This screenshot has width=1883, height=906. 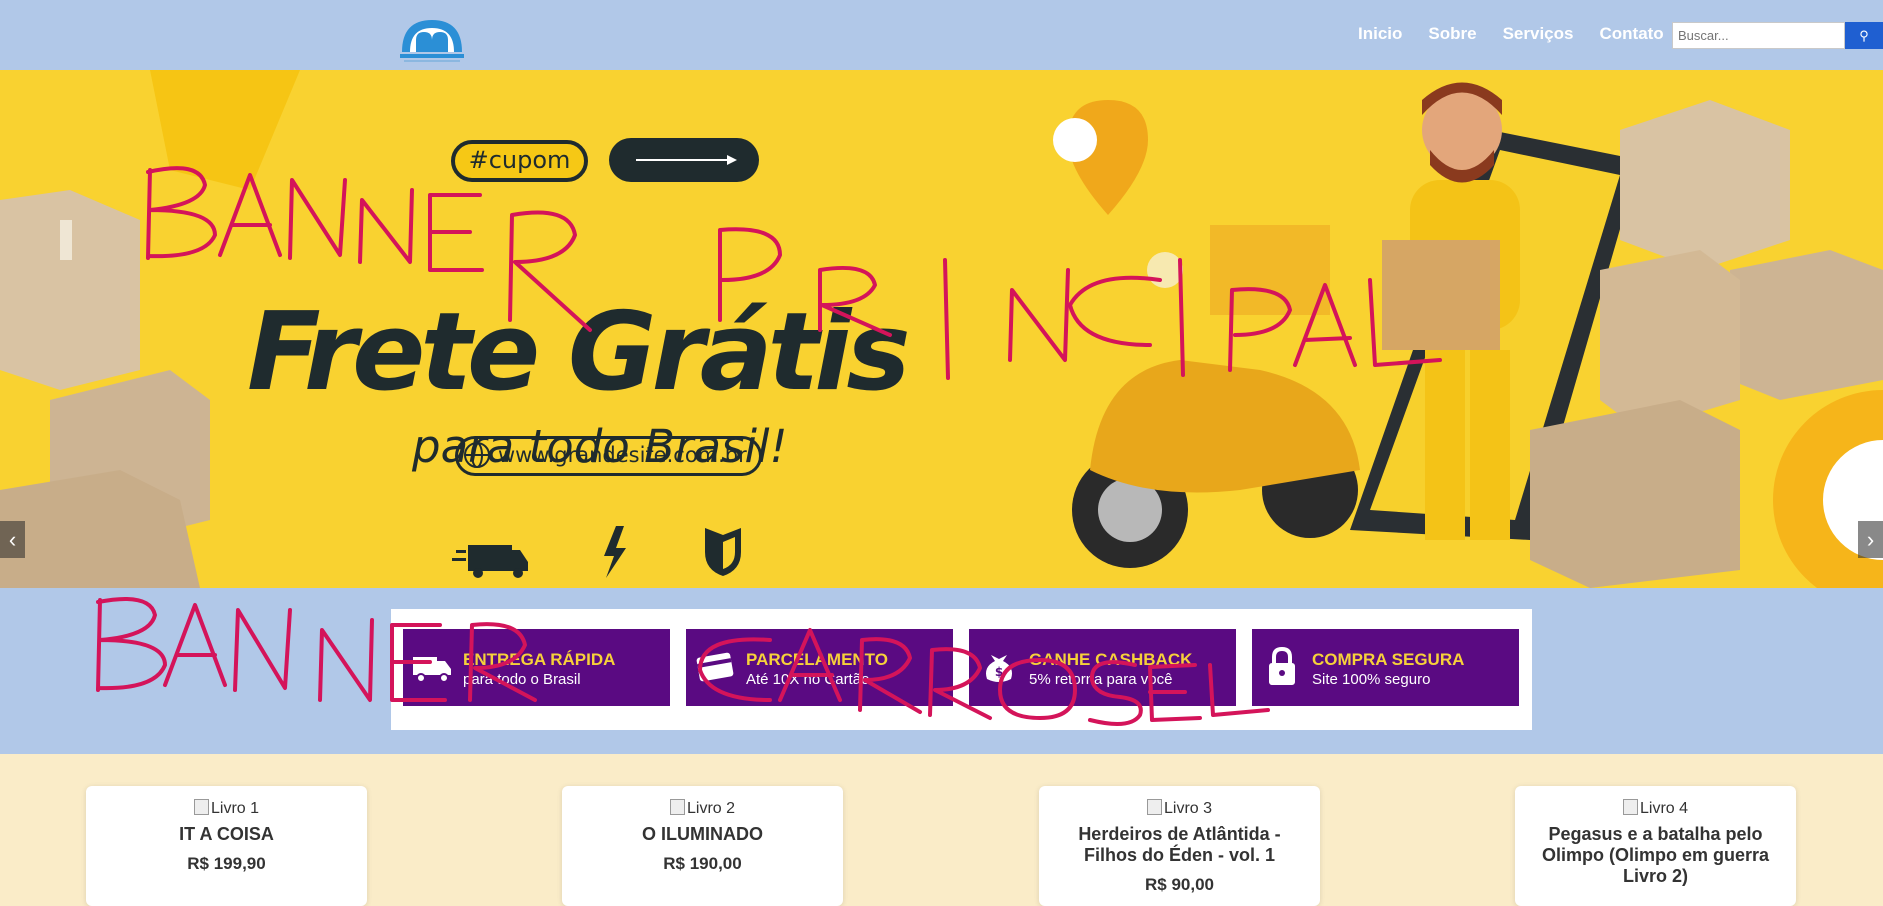 I want to click on product-image: Livro 2, so click(x=702, y=808).